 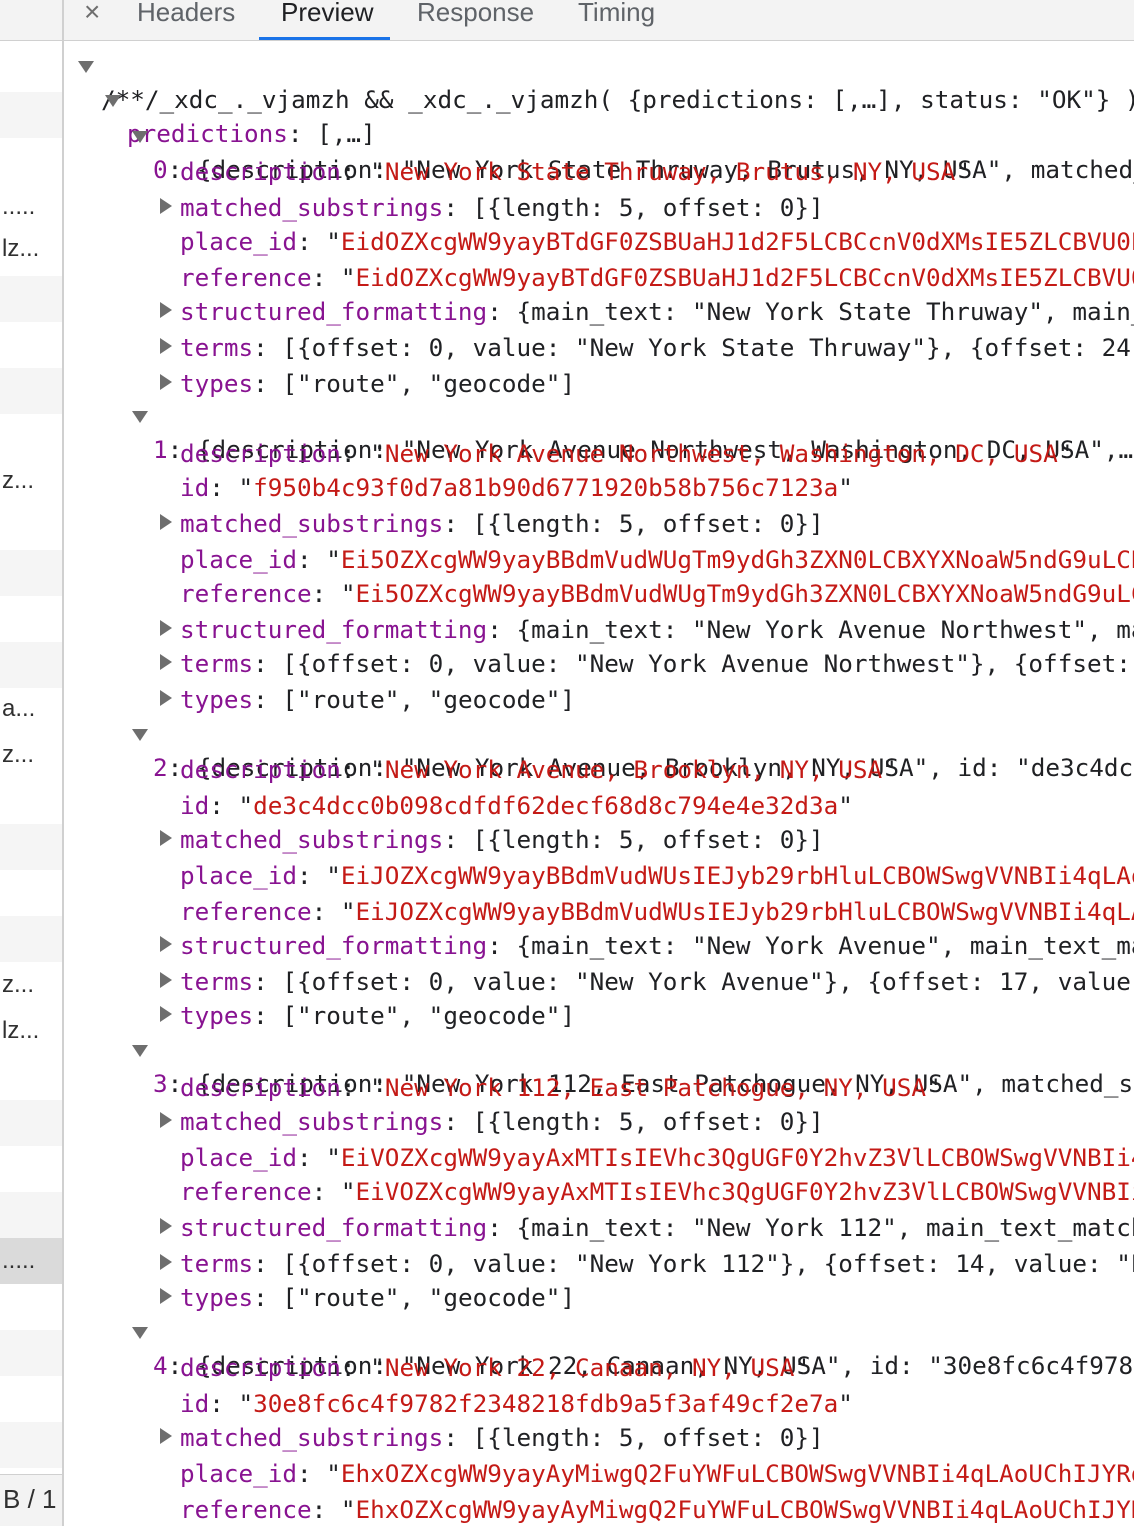 I want to click on tree-key: predictions, so click(x=207, y=133).